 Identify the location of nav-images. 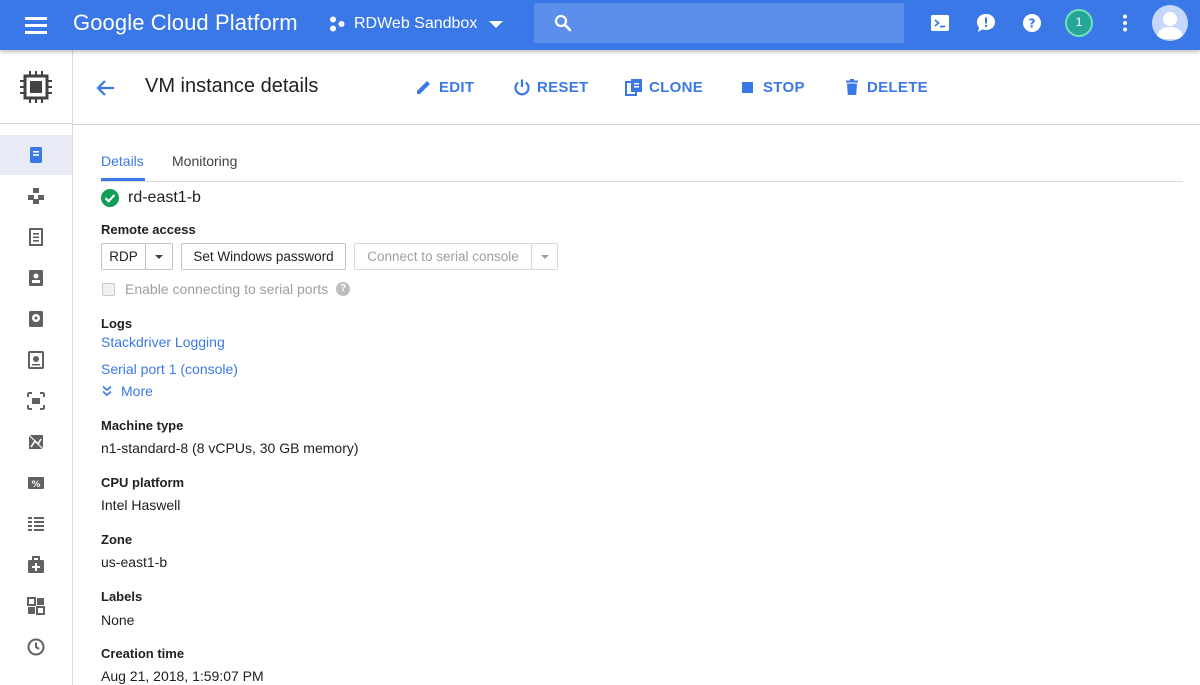
(36, 401).